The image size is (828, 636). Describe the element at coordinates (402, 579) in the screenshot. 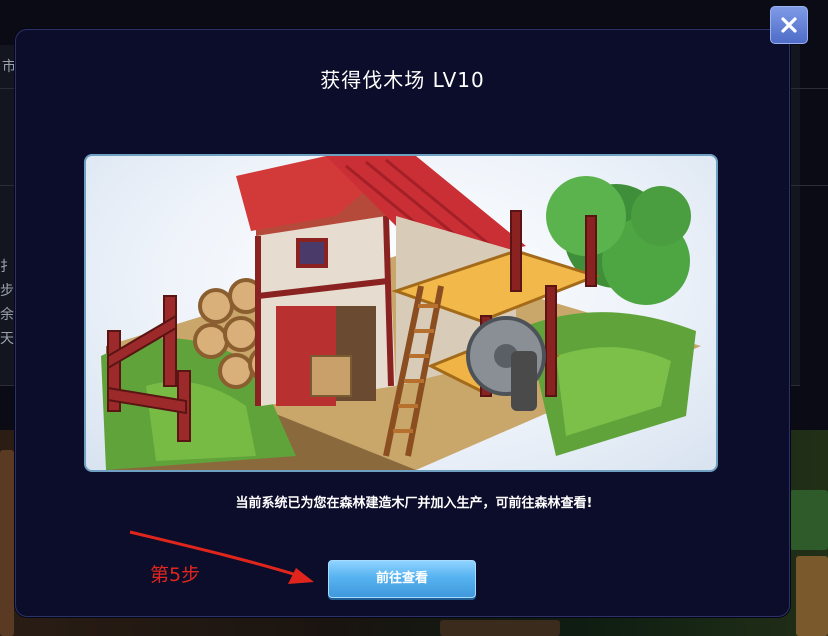

I see `go-view-button: 前往查看` at that location.